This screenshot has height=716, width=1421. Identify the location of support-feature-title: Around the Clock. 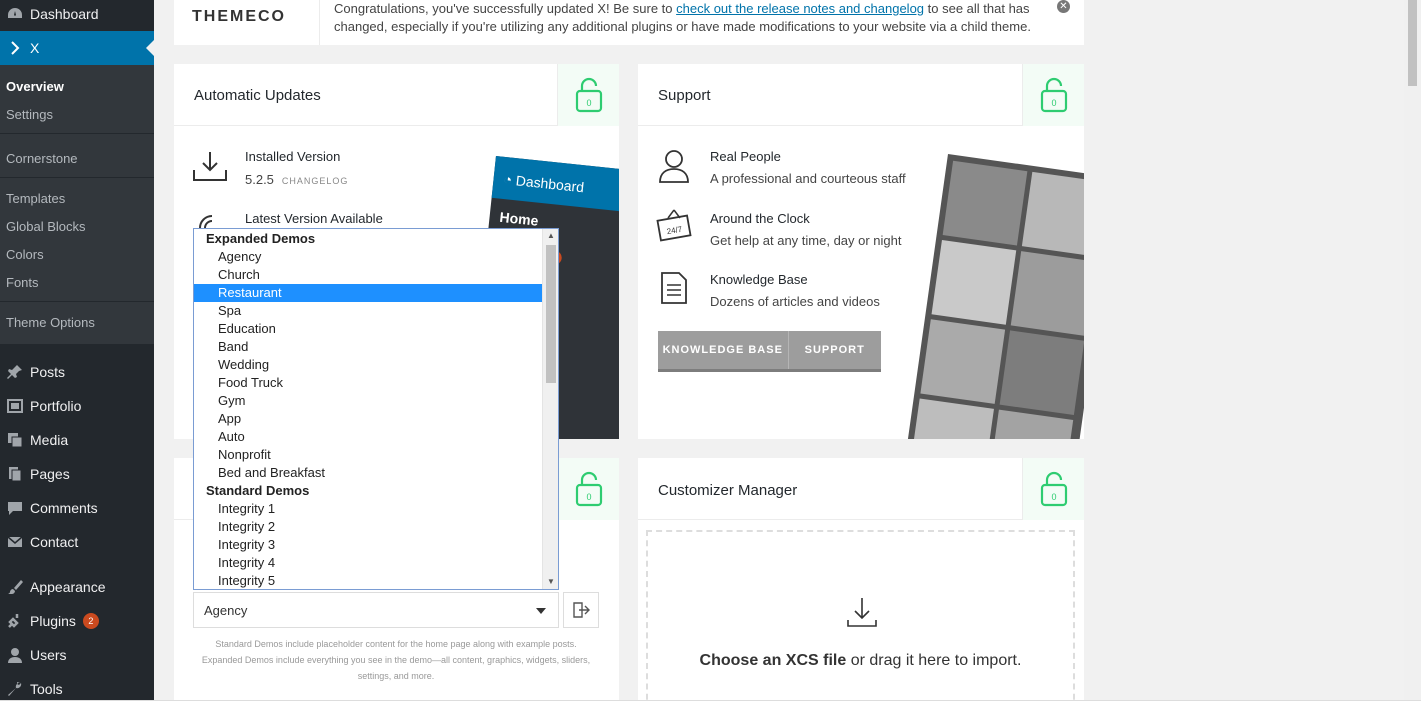
(760, 218).